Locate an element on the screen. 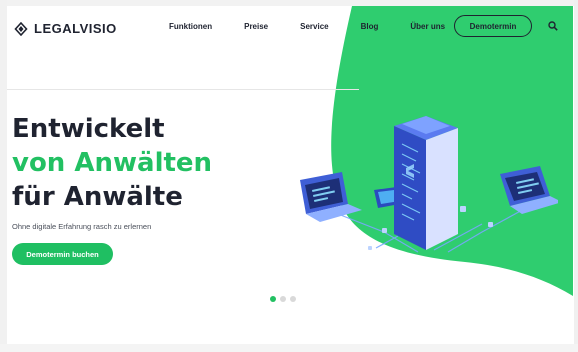 The height and width of the screenshot is (352, 578). nav-item-blog: Blog is located at coordinates (370, 26).